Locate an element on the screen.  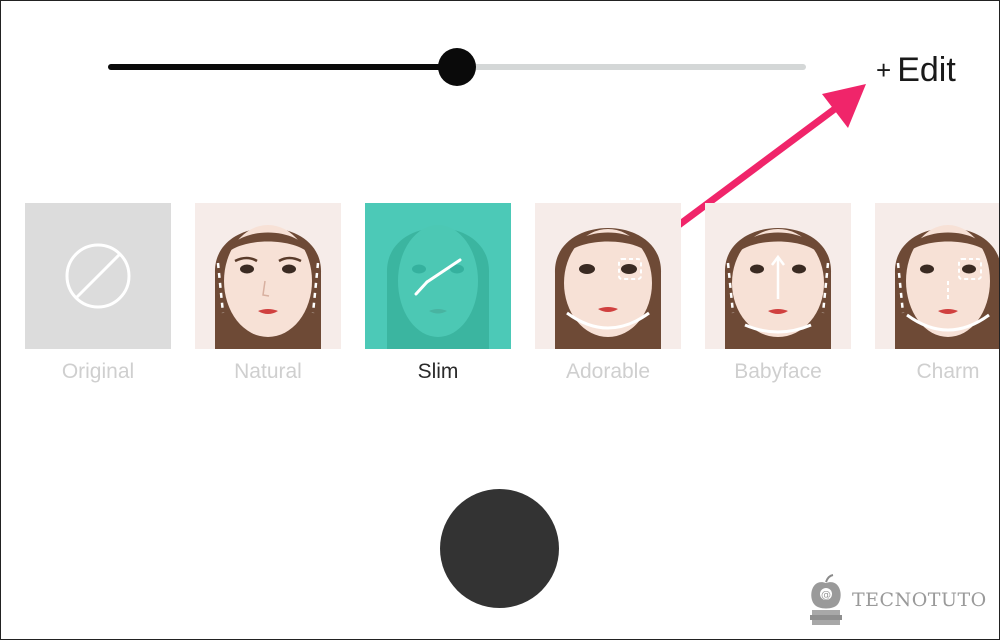
none-circle-slash-icon is located at coordinates (98, 276).